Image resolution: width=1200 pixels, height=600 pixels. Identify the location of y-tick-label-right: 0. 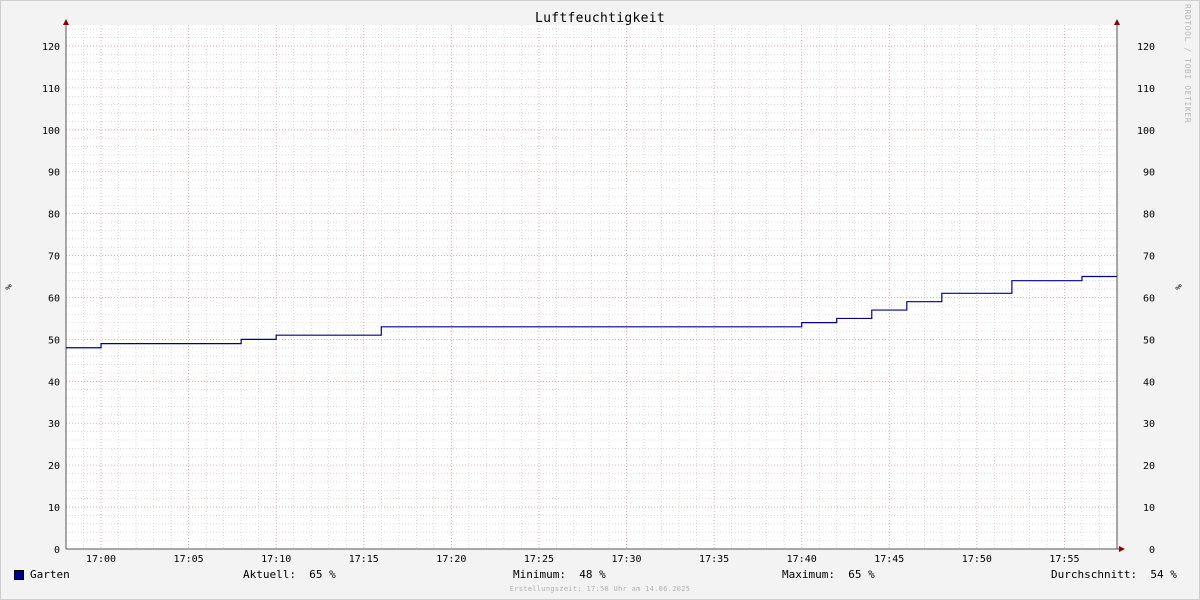
(1152, 550).